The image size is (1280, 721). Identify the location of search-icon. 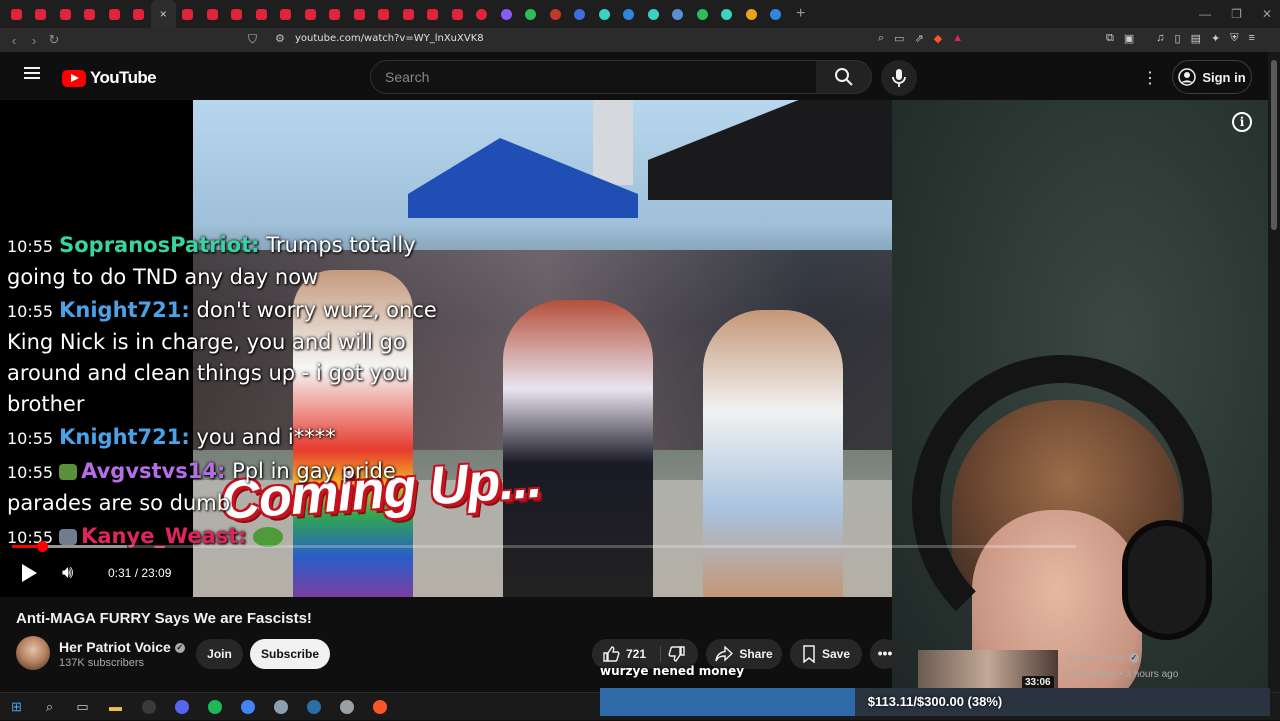
(843, 77).